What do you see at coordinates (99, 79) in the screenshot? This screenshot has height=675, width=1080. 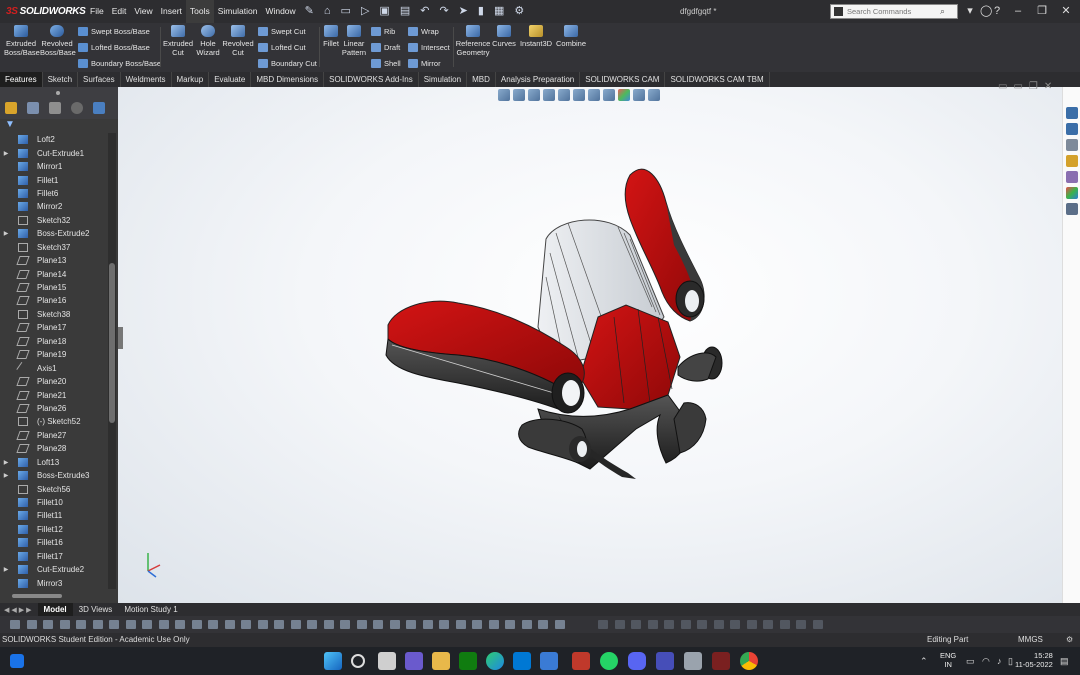 I see `tab-surfaces: Surfaces` at bounding box center [99, 79].